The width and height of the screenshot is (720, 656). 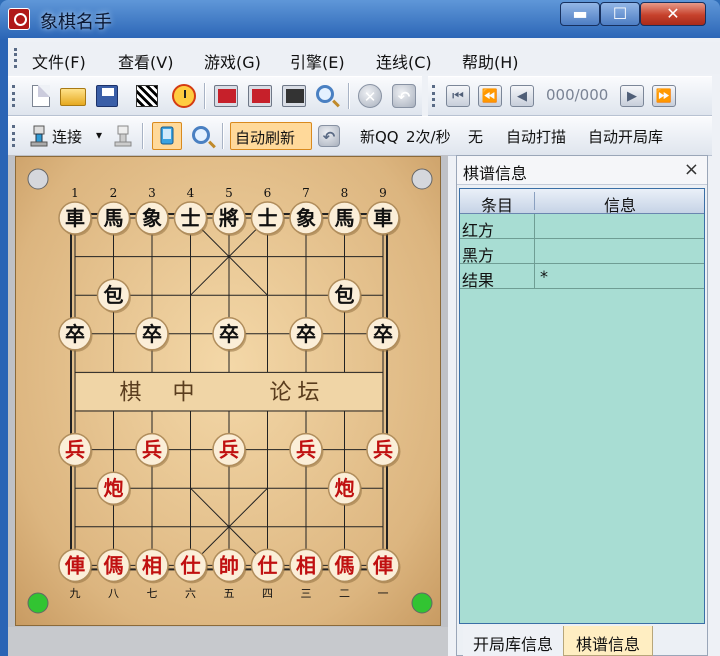 I want to click on file-number-bottom: 九, so click(x=75, y=593).